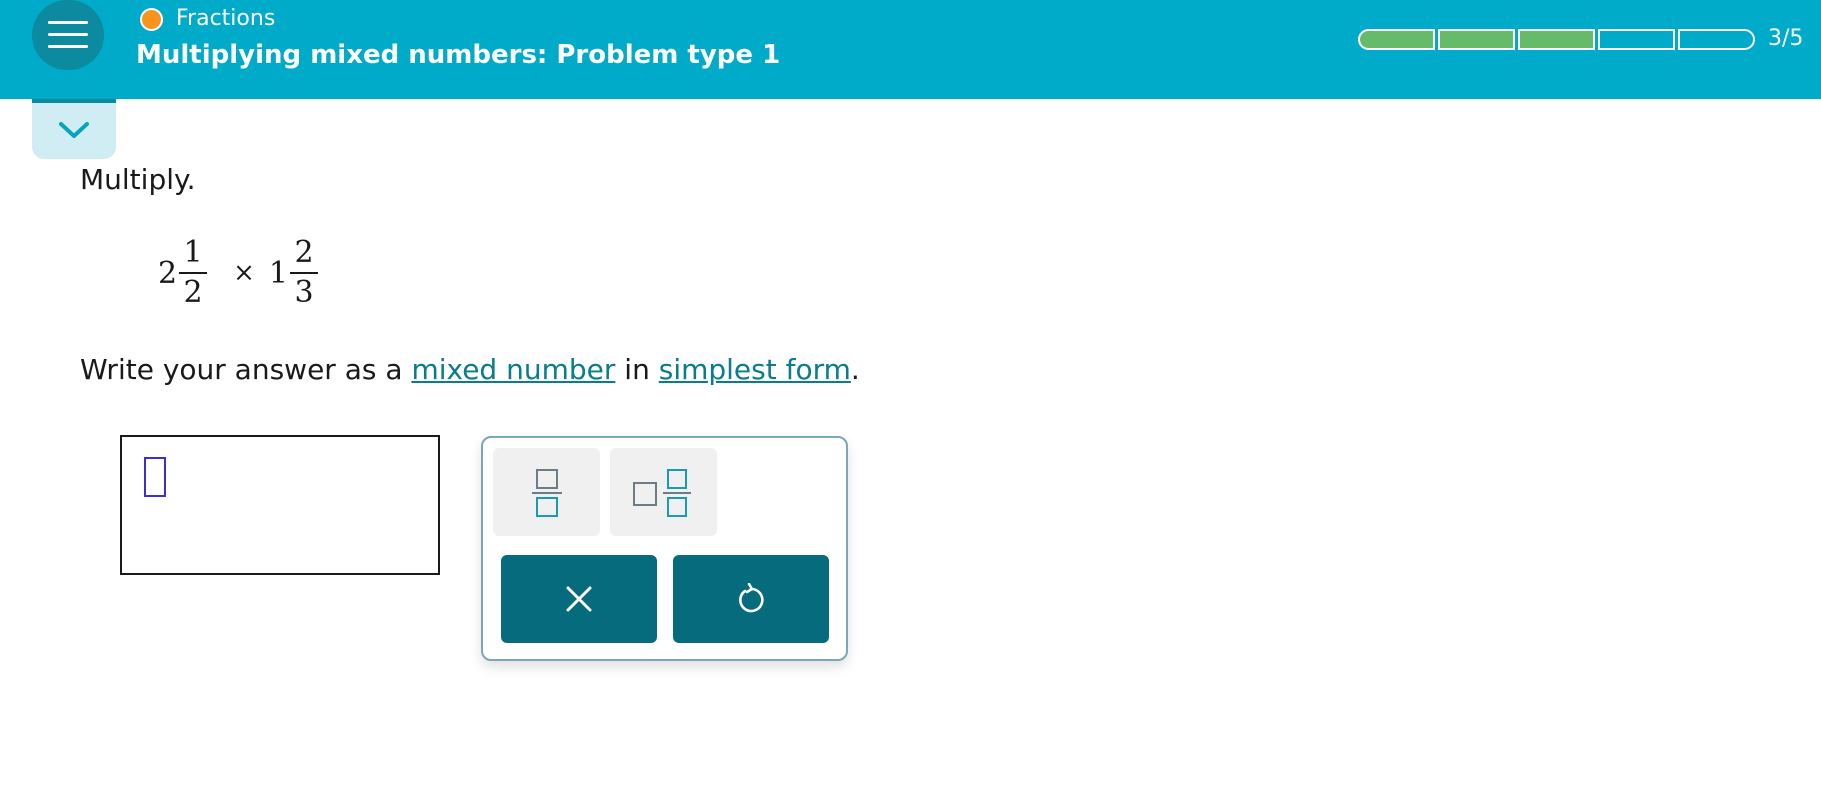 The height and width of the screenshot is (787, 1821). Describe the element at coordinates (193, 292) in the screenshot. I see `left-denominator: 2` at that location.